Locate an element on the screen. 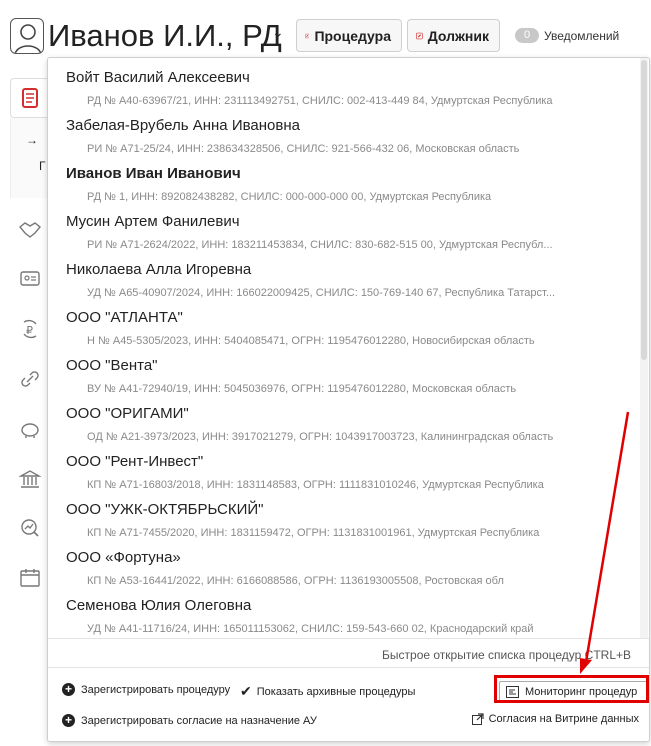 The image size is (651, 746). procedure-name: ООО "АТЛАНТА" is located at coordinates (124, 317).